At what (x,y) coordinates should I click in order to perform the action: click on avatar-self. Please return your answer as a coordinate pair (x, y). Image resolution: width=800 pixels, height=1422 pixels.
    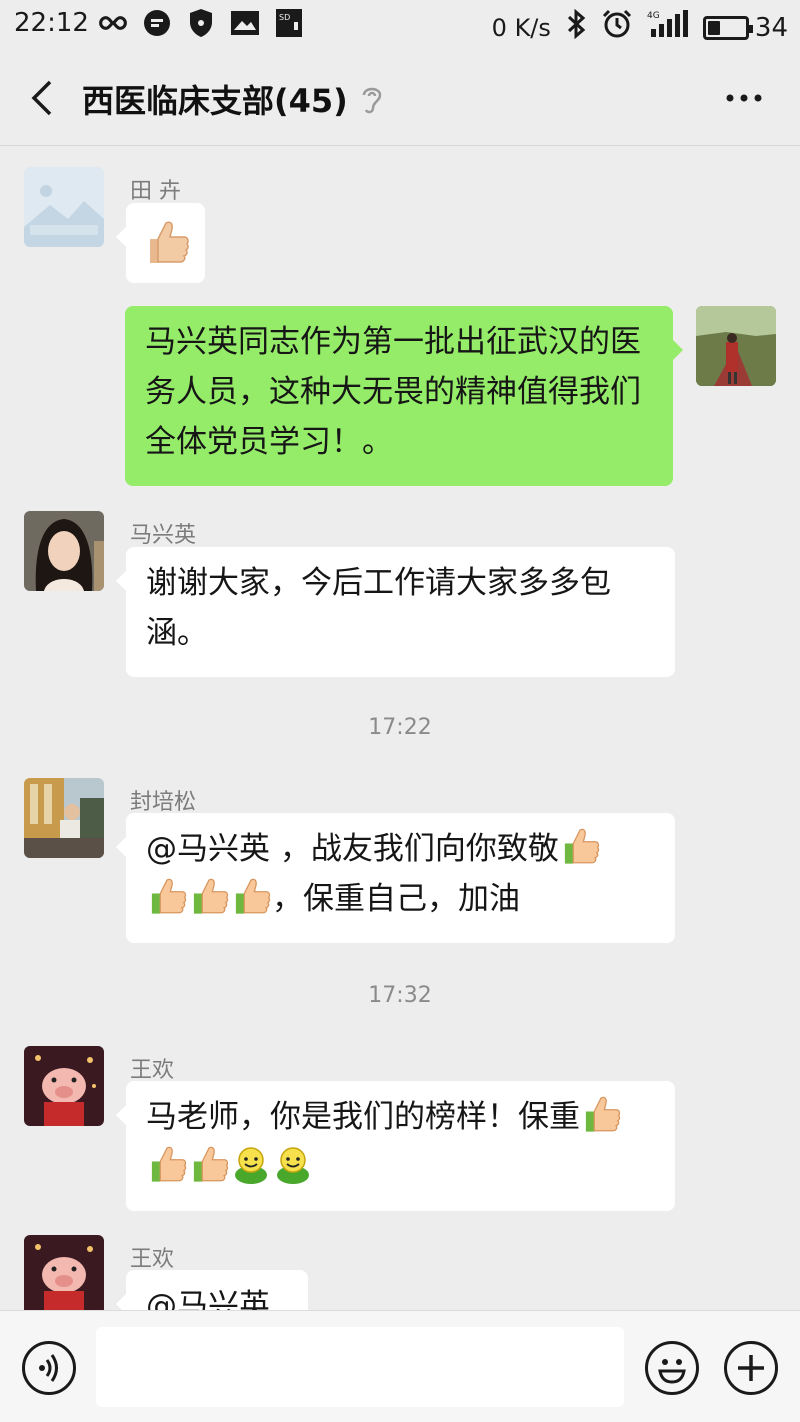
    Looking at the image, I should click on (736, 346).